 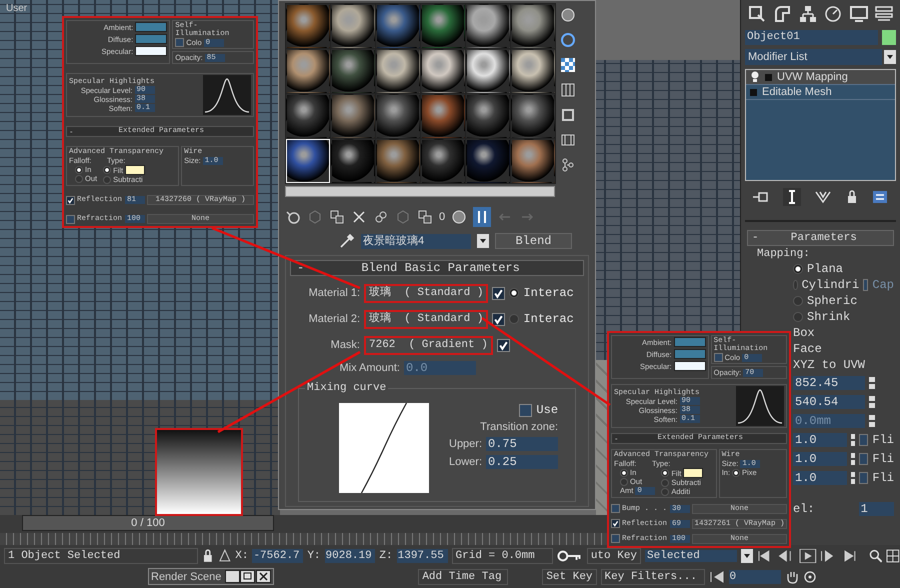 What do you see at coordinates (829, 402) in the screenshot?
I see `spinner-field: 540.54` at bounding box center [829, 402].